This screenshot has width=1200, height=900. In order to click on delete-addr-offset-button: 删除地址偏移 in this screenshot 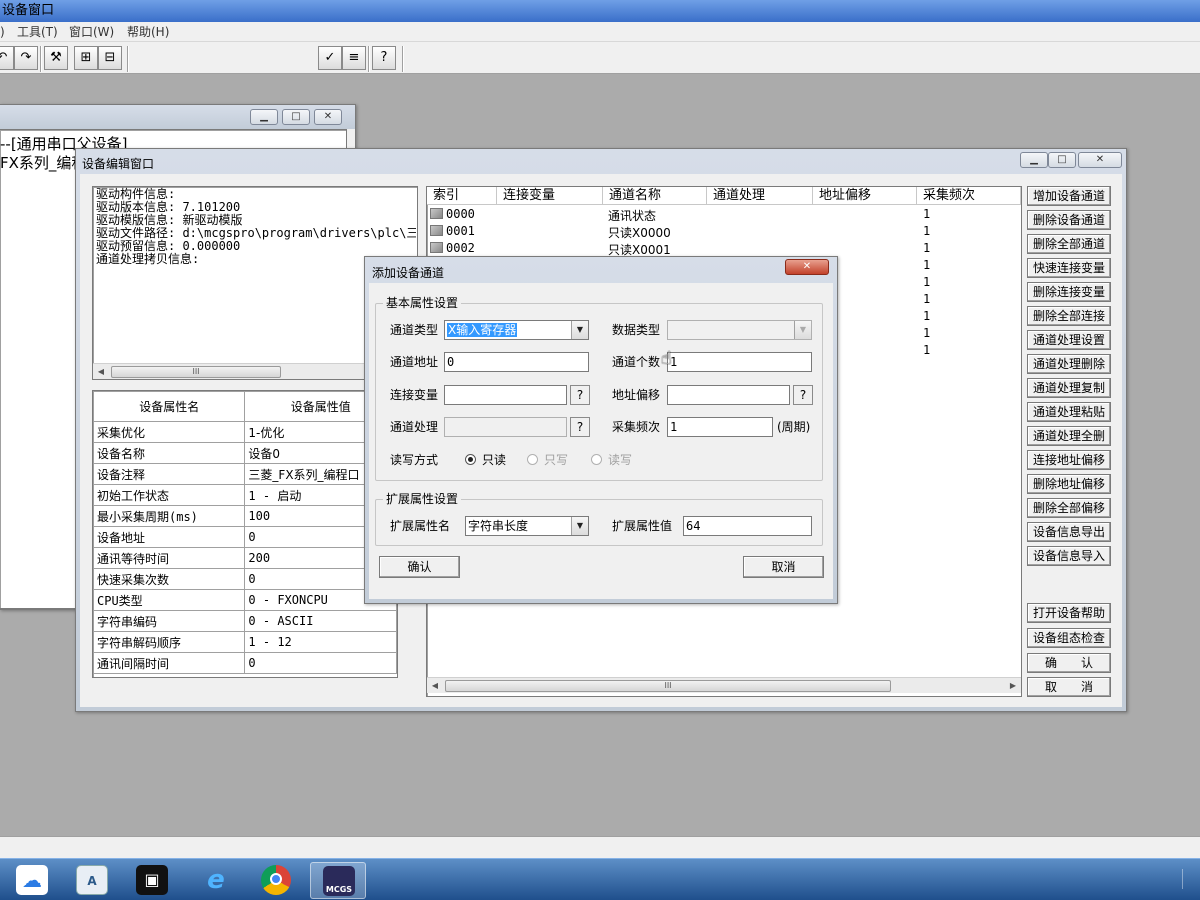, I will do `click(1069, 484)`.